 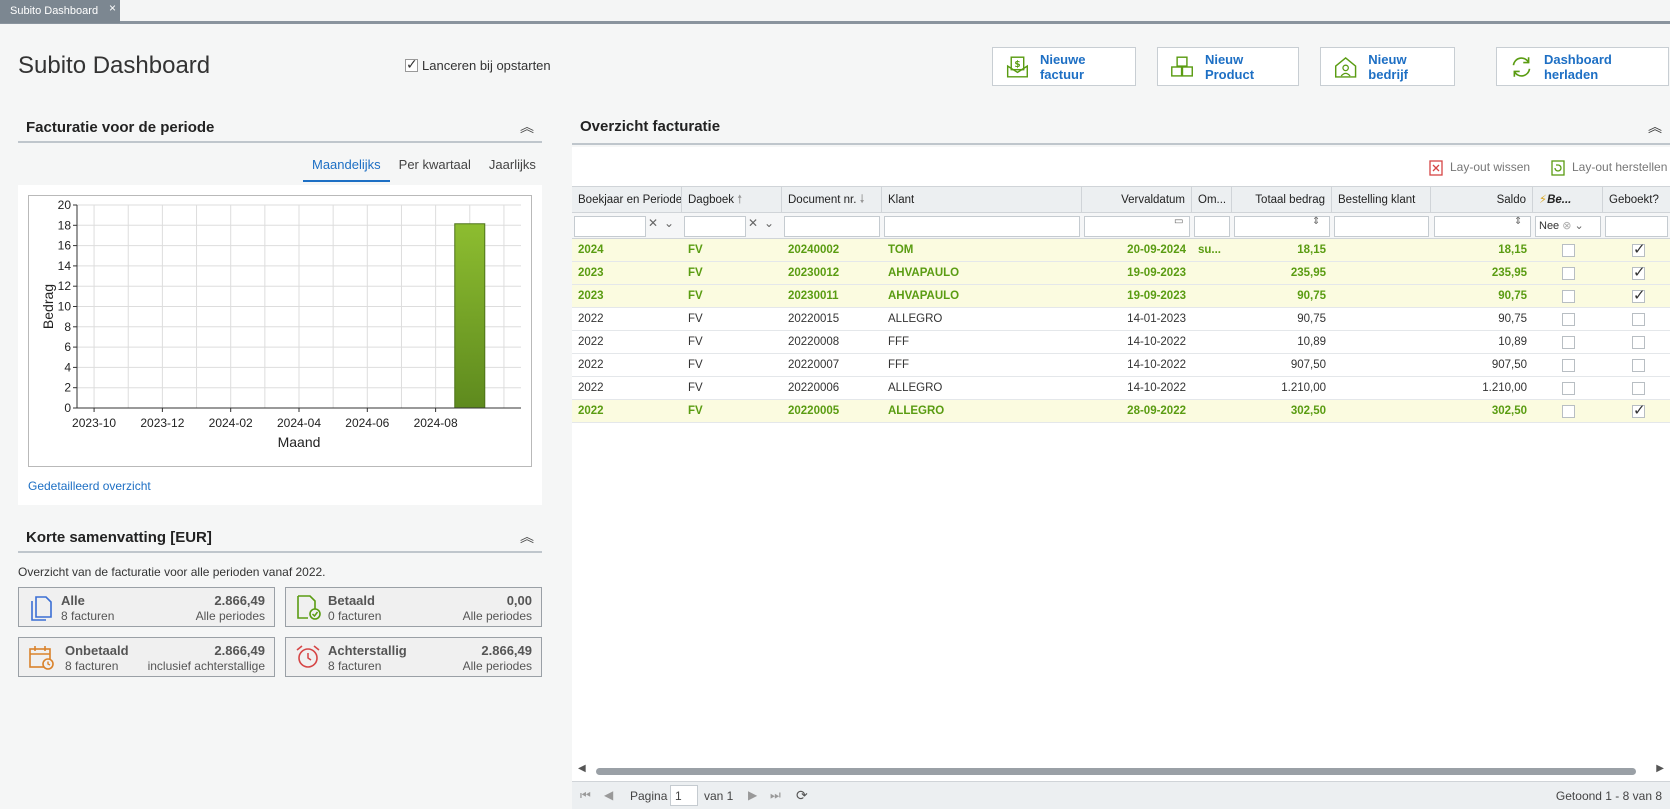 I want to click on new-invoice-button: $ Nieuwe factuur, so click(x=1064, y=66).